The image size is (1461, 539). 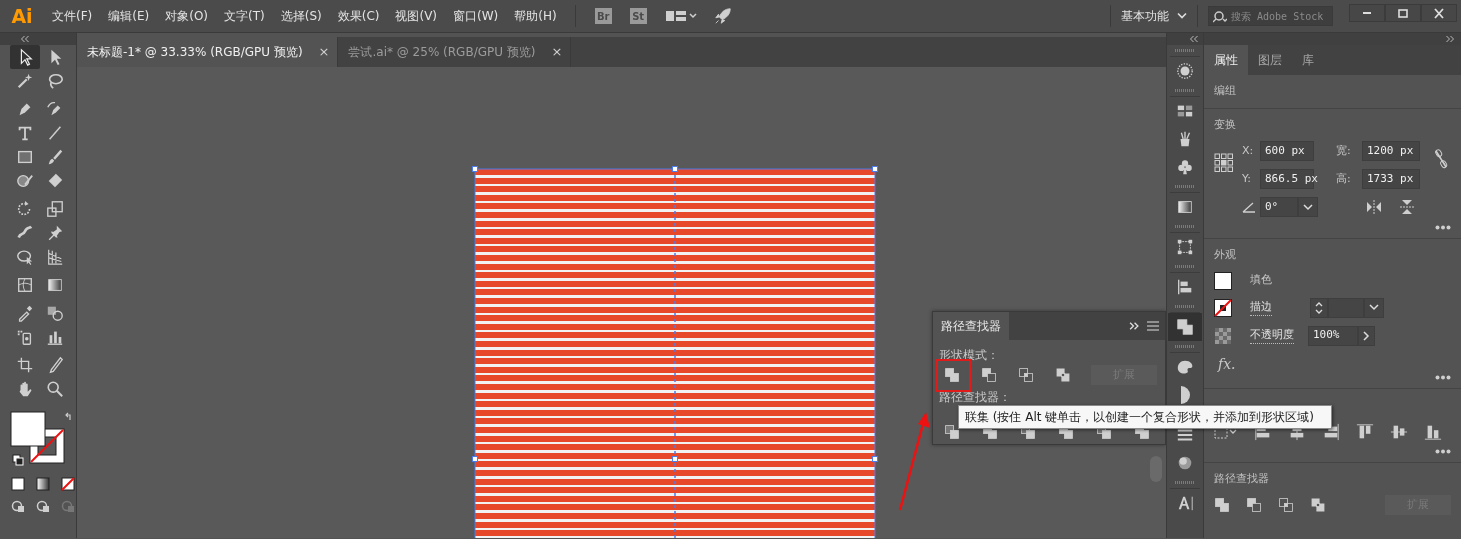 I want to click on section-title: 变换, so click(x=1225, y=124).